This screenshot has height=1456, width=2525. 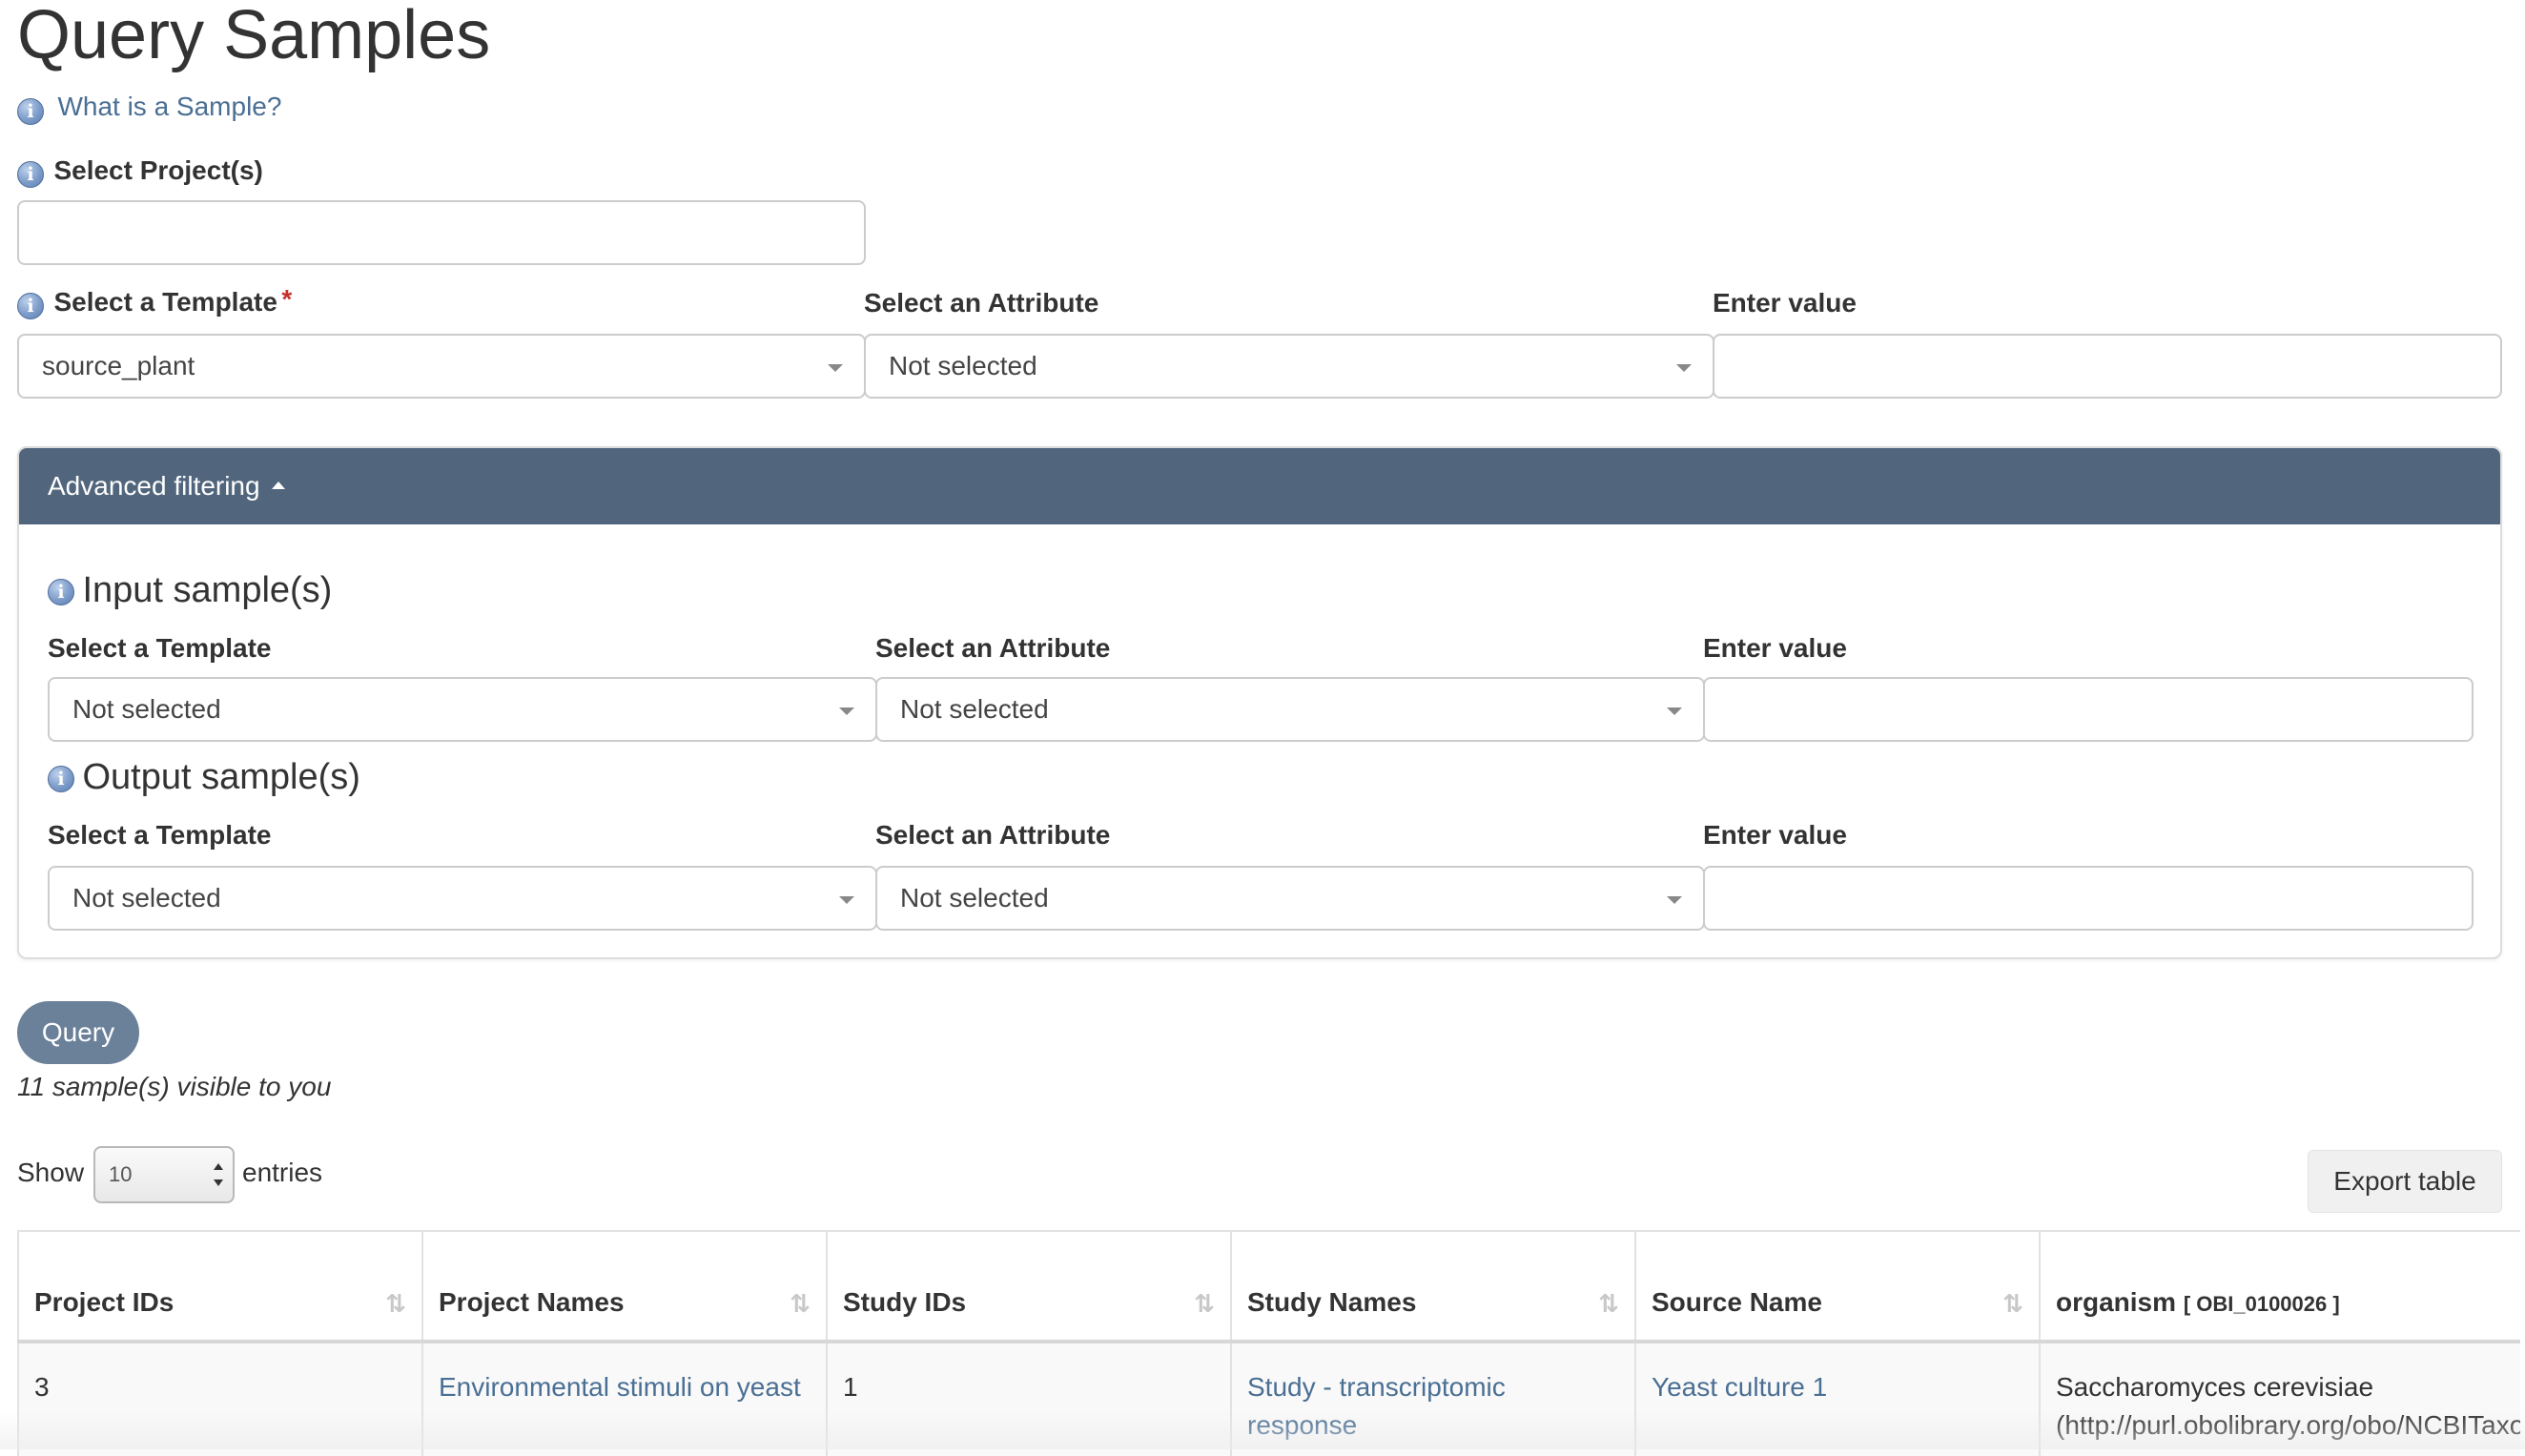 What do you see at coordinates (160, 648) in the screenshot?
I see `input-template-label: Select a Template` at bounding box center [160, 648].